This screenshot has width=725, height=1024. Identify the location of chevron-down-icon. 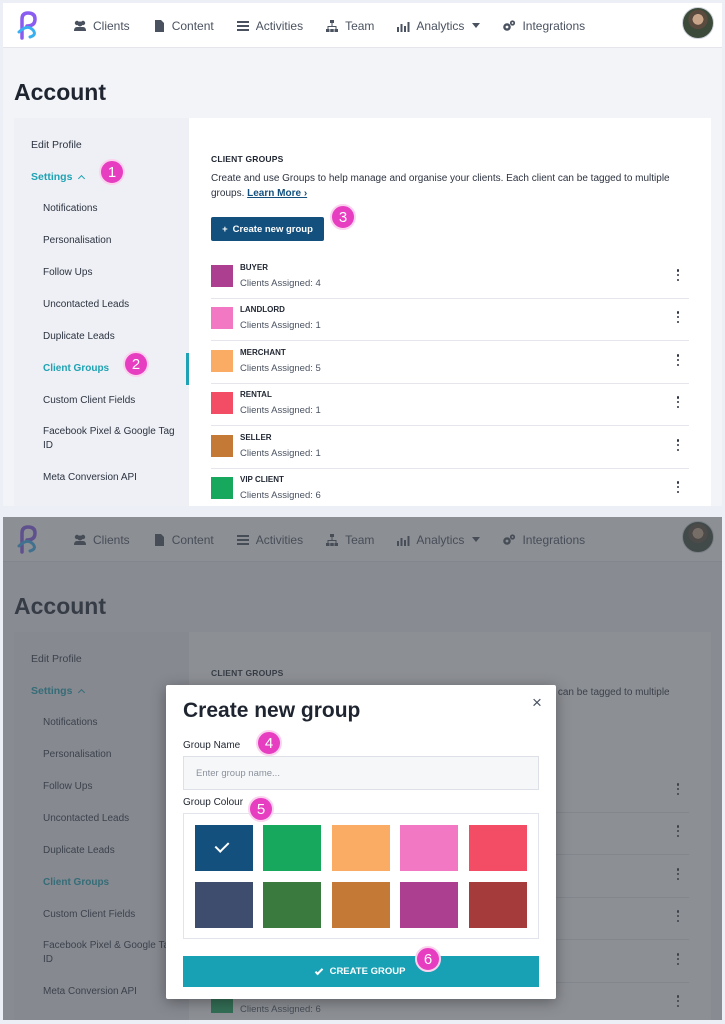
(476, 25).